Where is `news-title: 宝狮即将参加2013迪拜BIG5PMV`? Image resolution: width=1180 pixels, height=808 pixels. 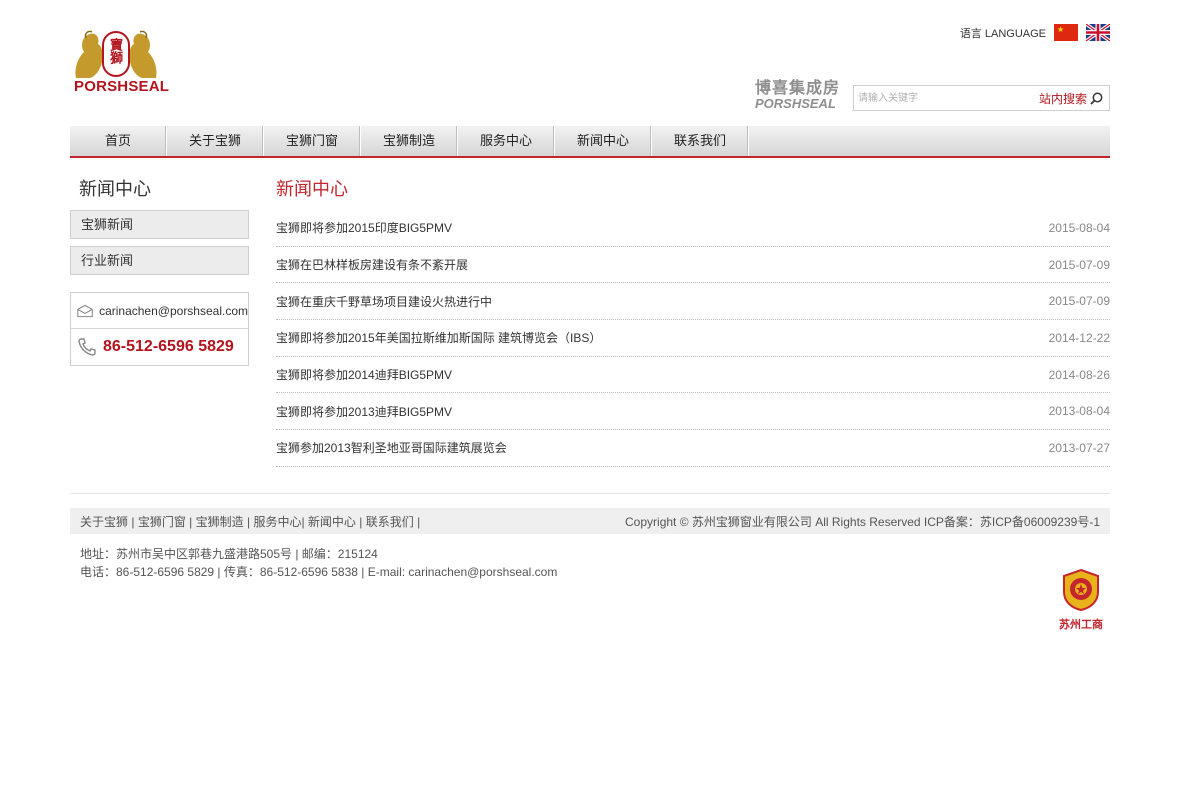
news-title: 宝狮即将参加2013迪拜BIG5PMV is located at coordinates (364, 411).